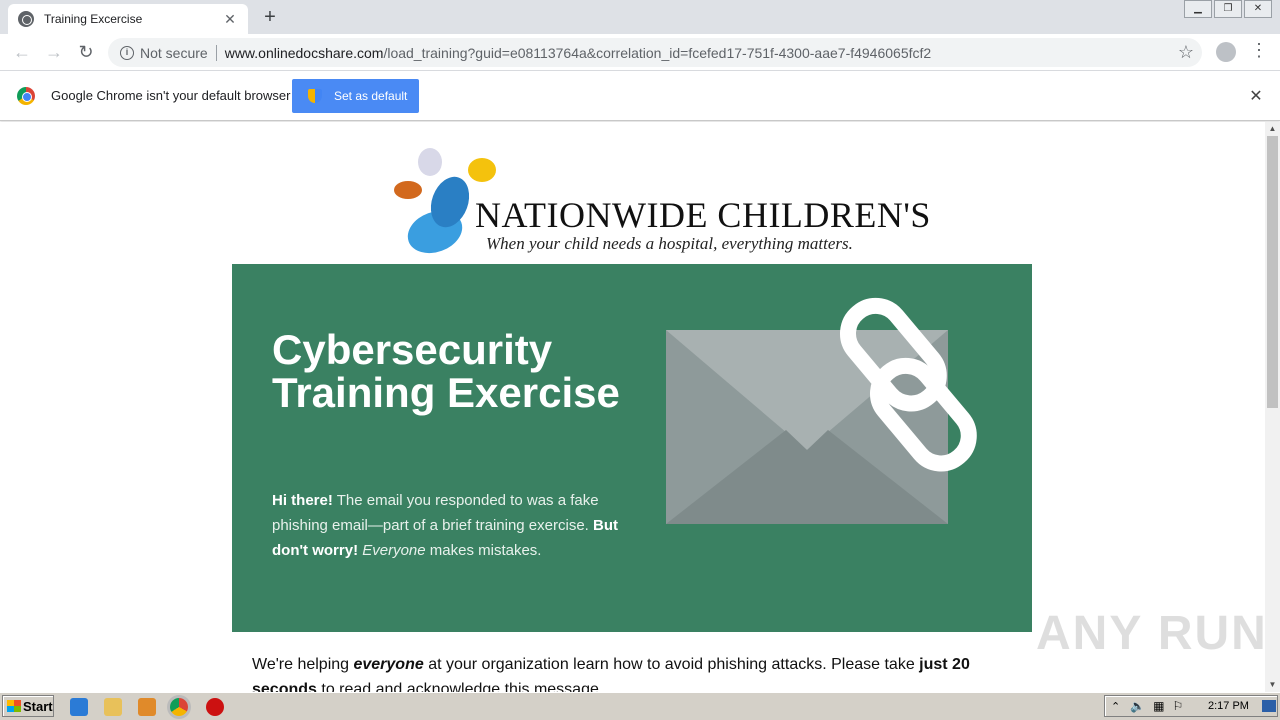 This screenshot has width=1280, height=720. Describe the element at coordinates (113, 707) in the screenshot. I see `file-explorer-icon` at that location.